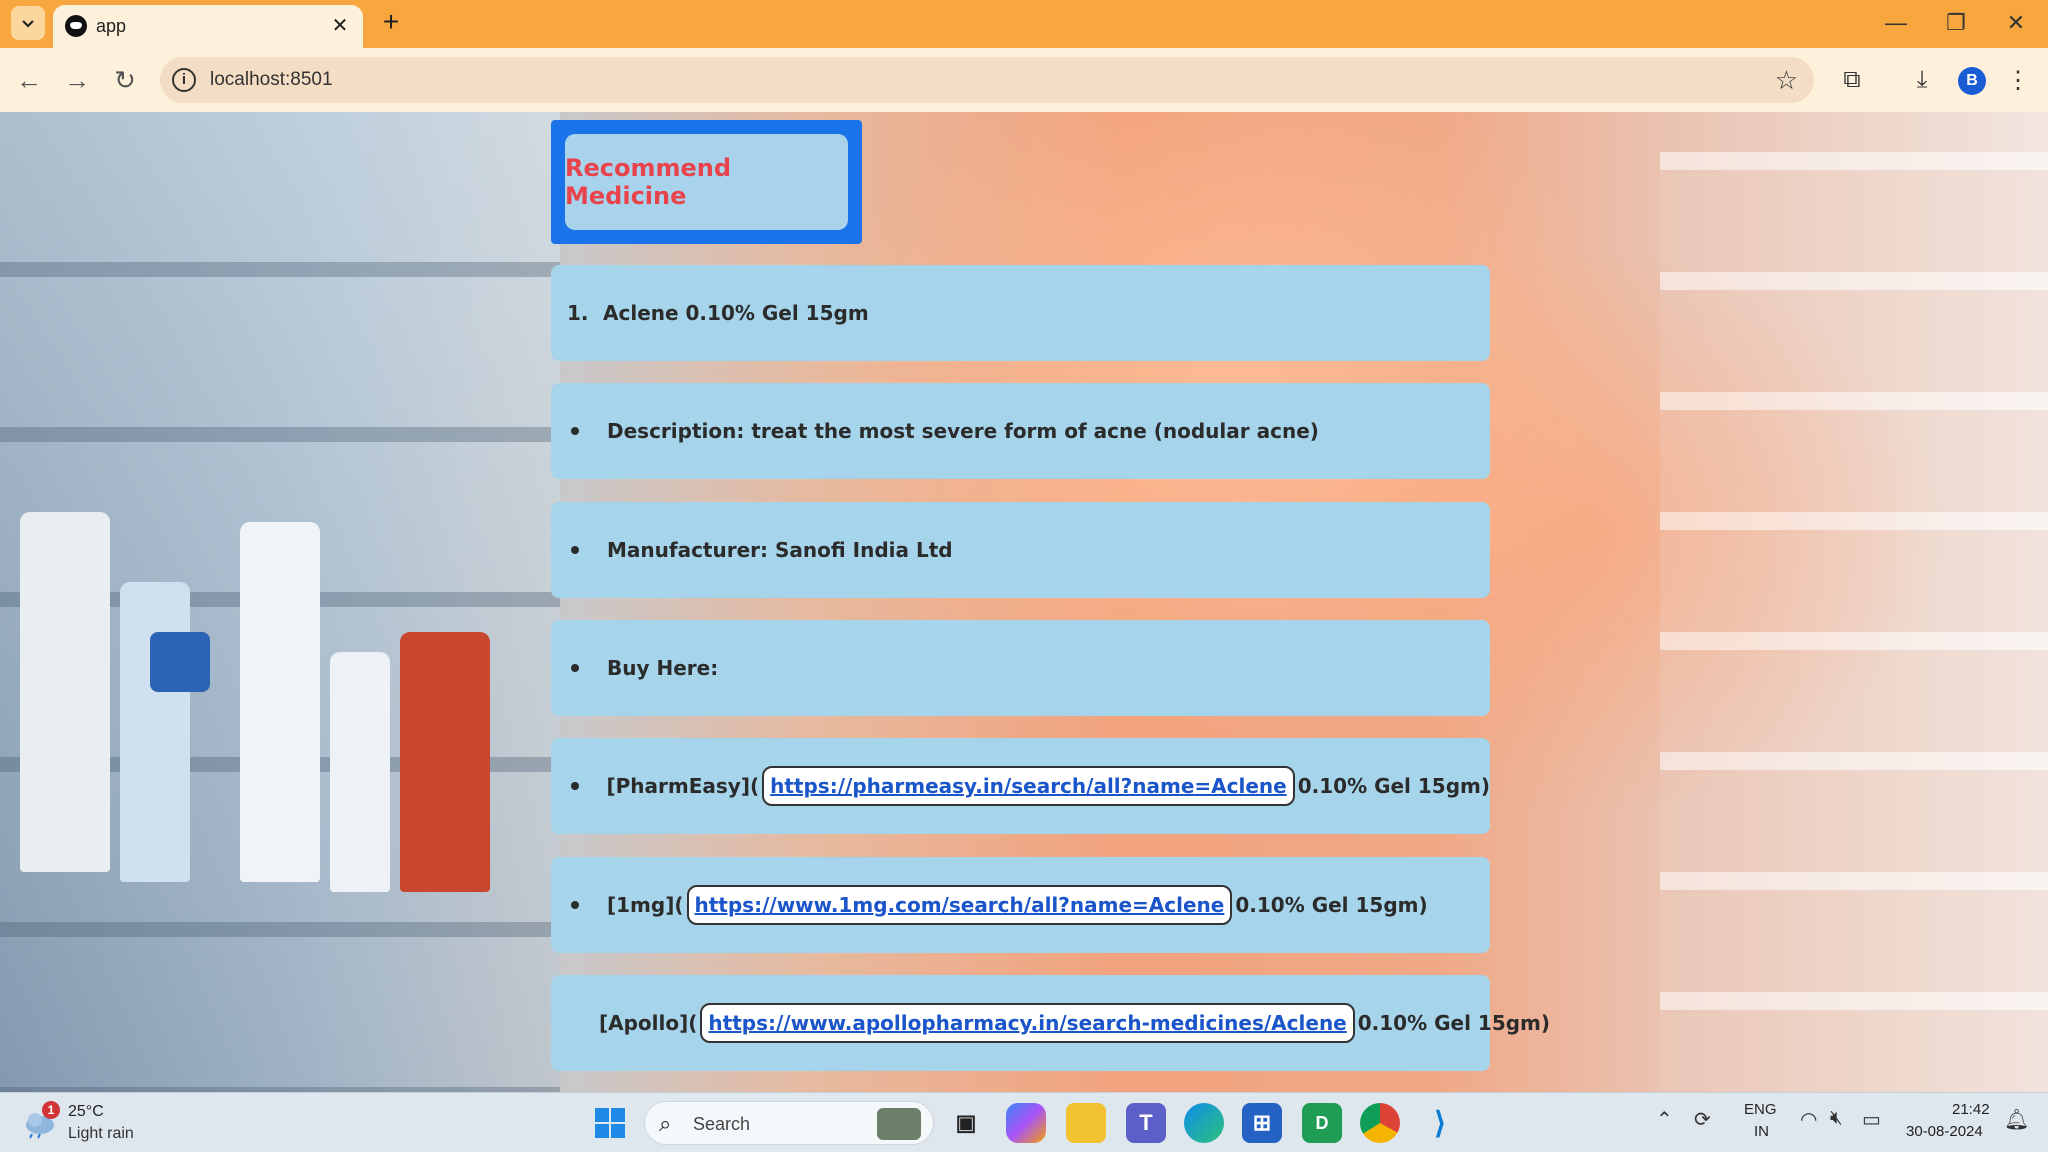 The image size is (2048, 1152). Describe the element at coordinates (1852, 80) in the screenshot. I see `extensions-icon: ⧉` at that location.